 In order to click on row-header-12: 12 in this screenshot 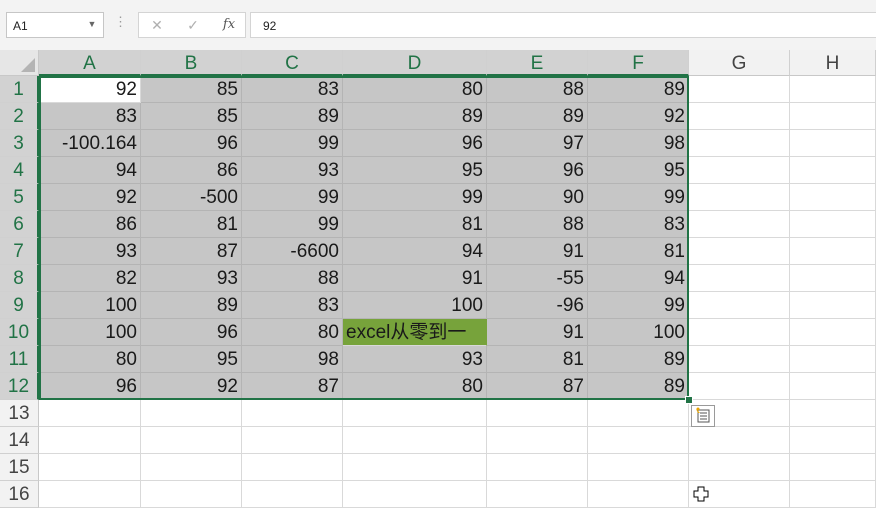, I will do `click(19, 386)`.